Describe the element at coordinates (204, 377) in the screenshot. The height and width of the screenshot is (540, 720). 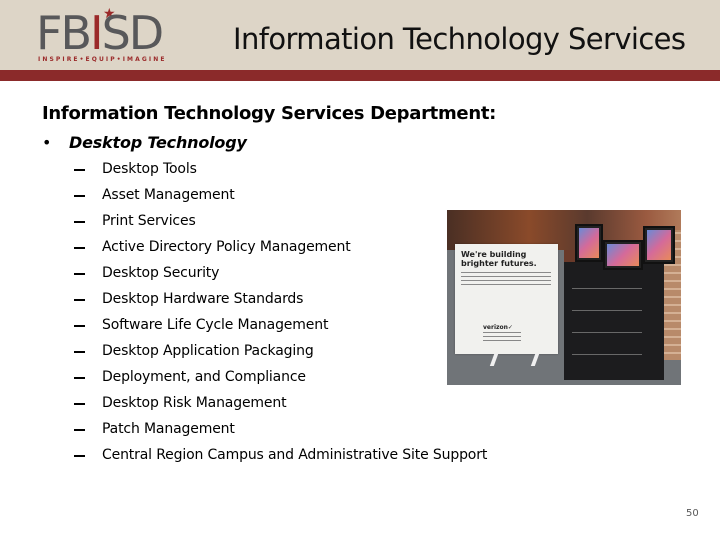
I see `list-item-text: Deployment, and Compliance` at that location.